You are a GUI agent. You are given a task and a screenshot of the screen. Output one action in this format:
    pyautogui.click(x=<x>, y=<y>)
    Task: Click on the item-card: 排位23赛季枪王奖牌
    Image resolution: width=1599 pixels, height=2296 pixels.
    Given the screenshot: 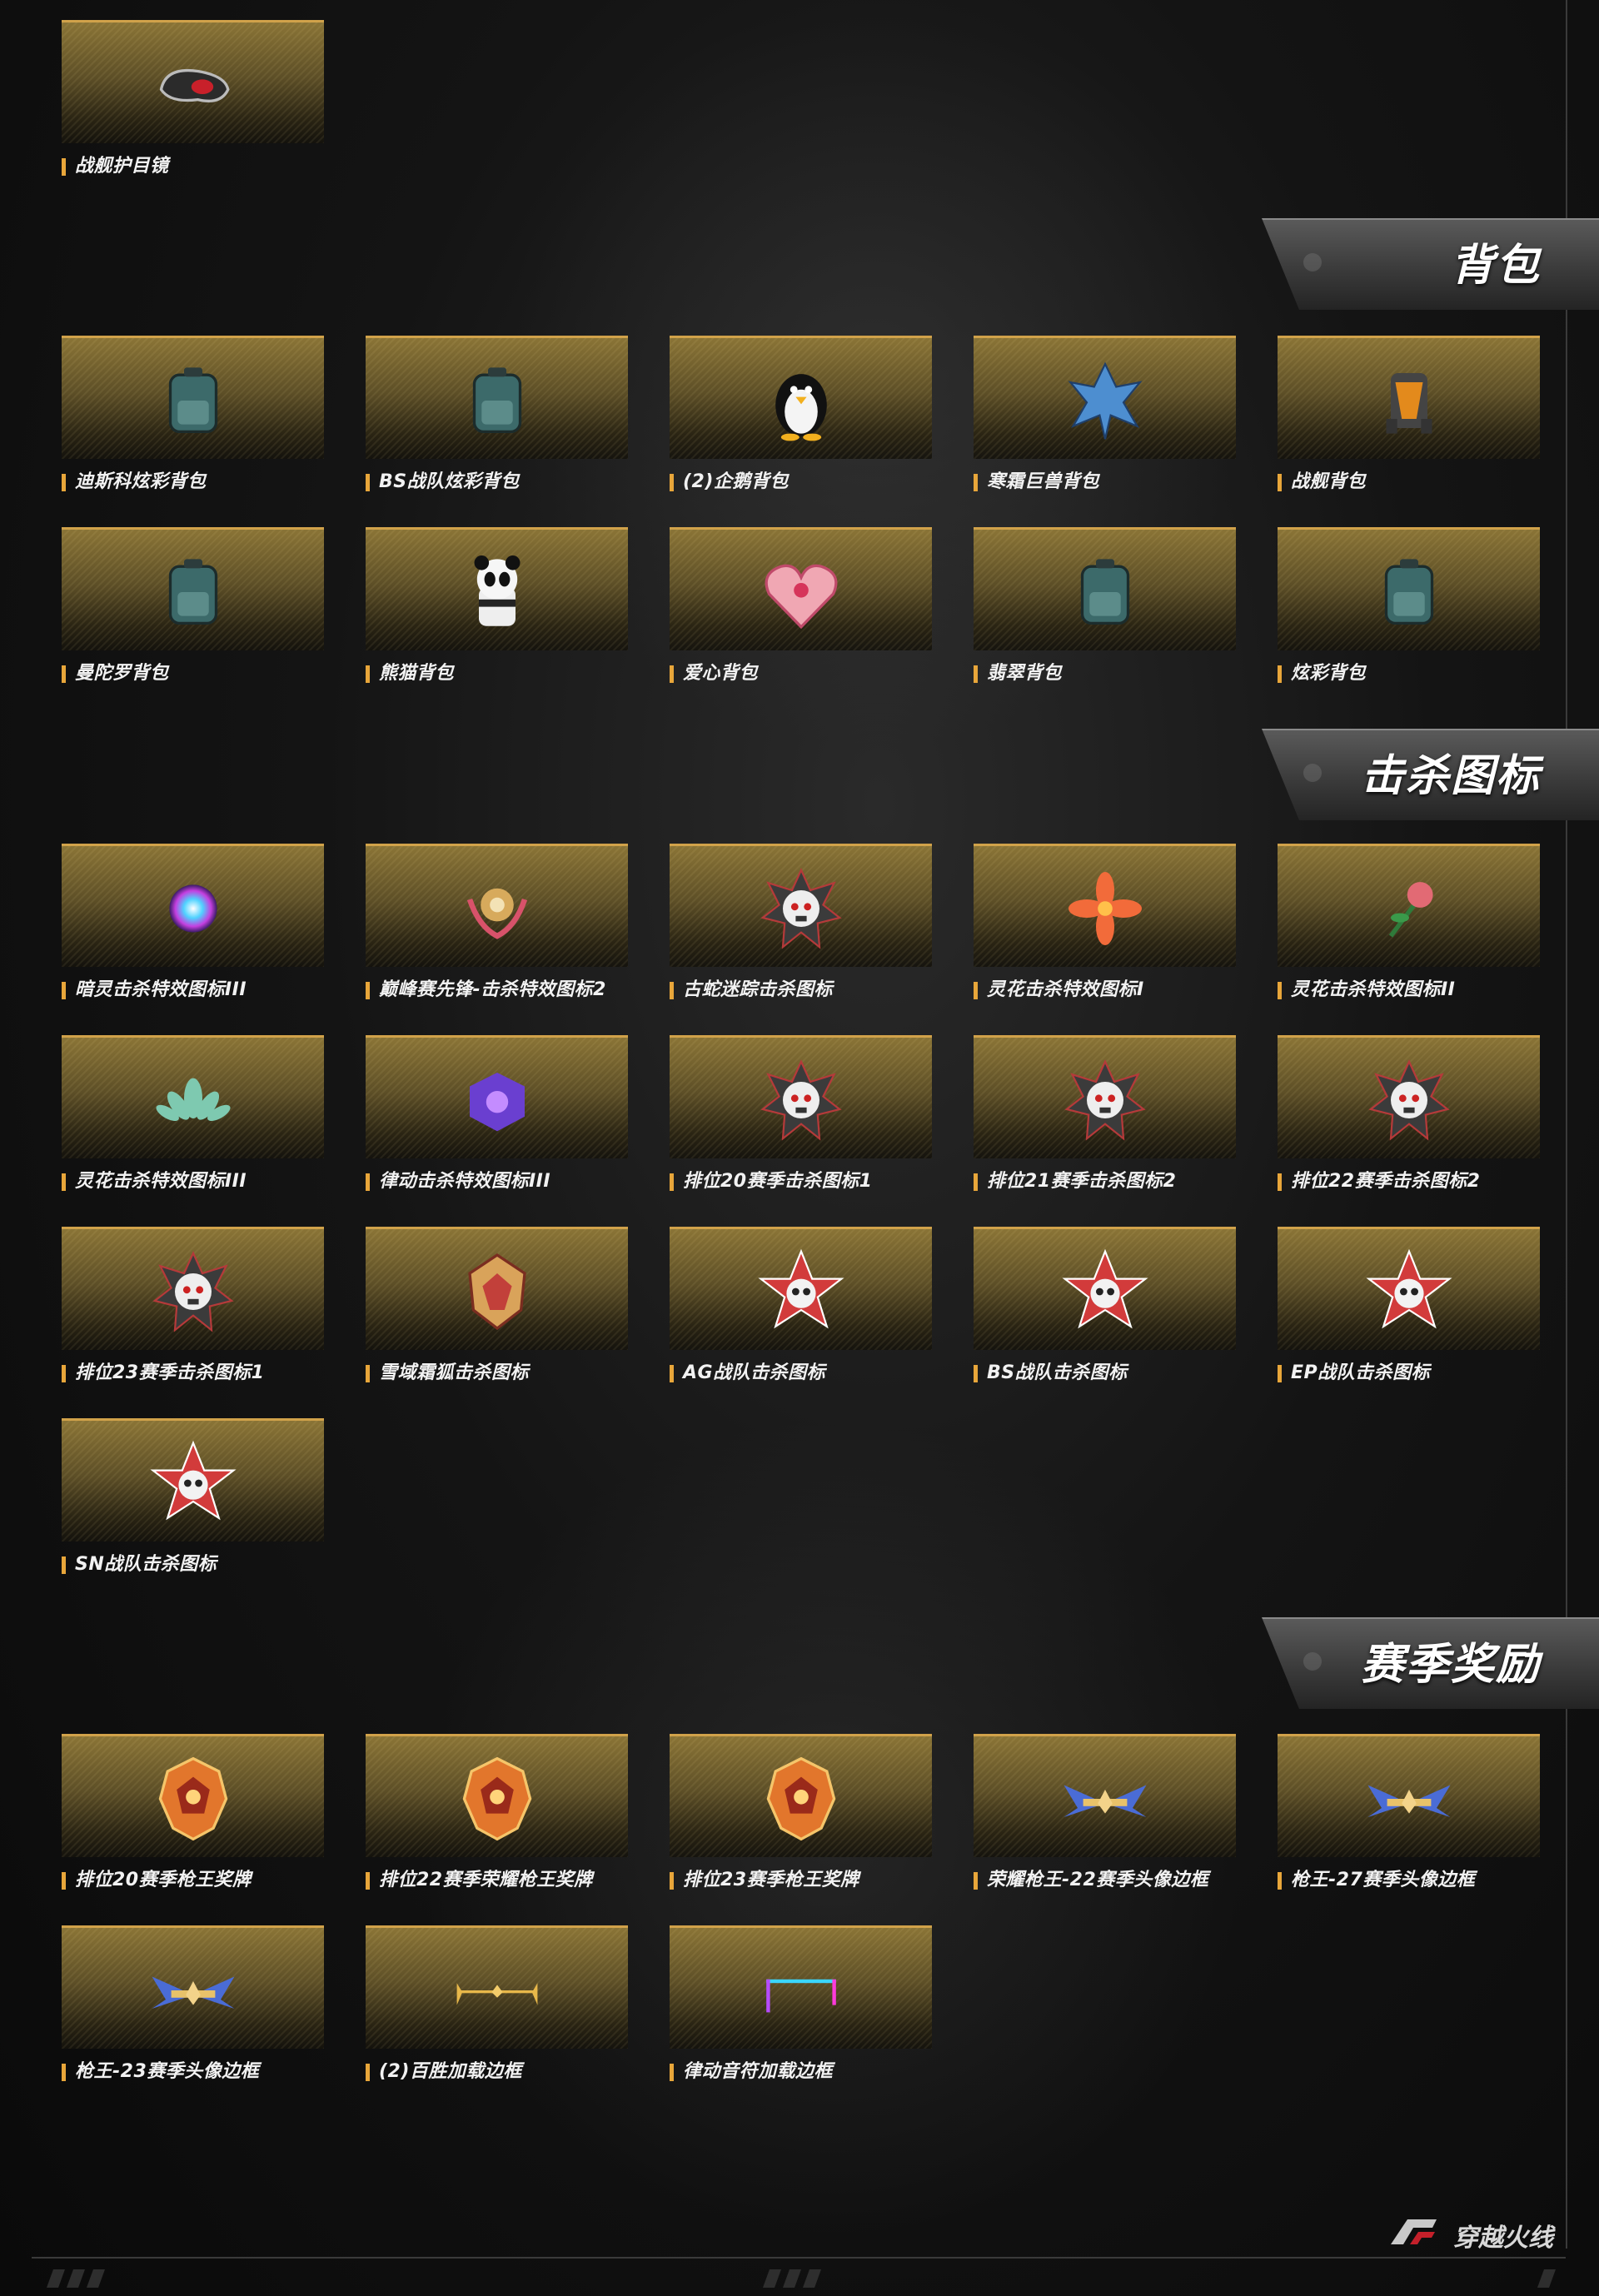 What is the action you would take?
    pyautogui.click(x=801, y=1822)
    